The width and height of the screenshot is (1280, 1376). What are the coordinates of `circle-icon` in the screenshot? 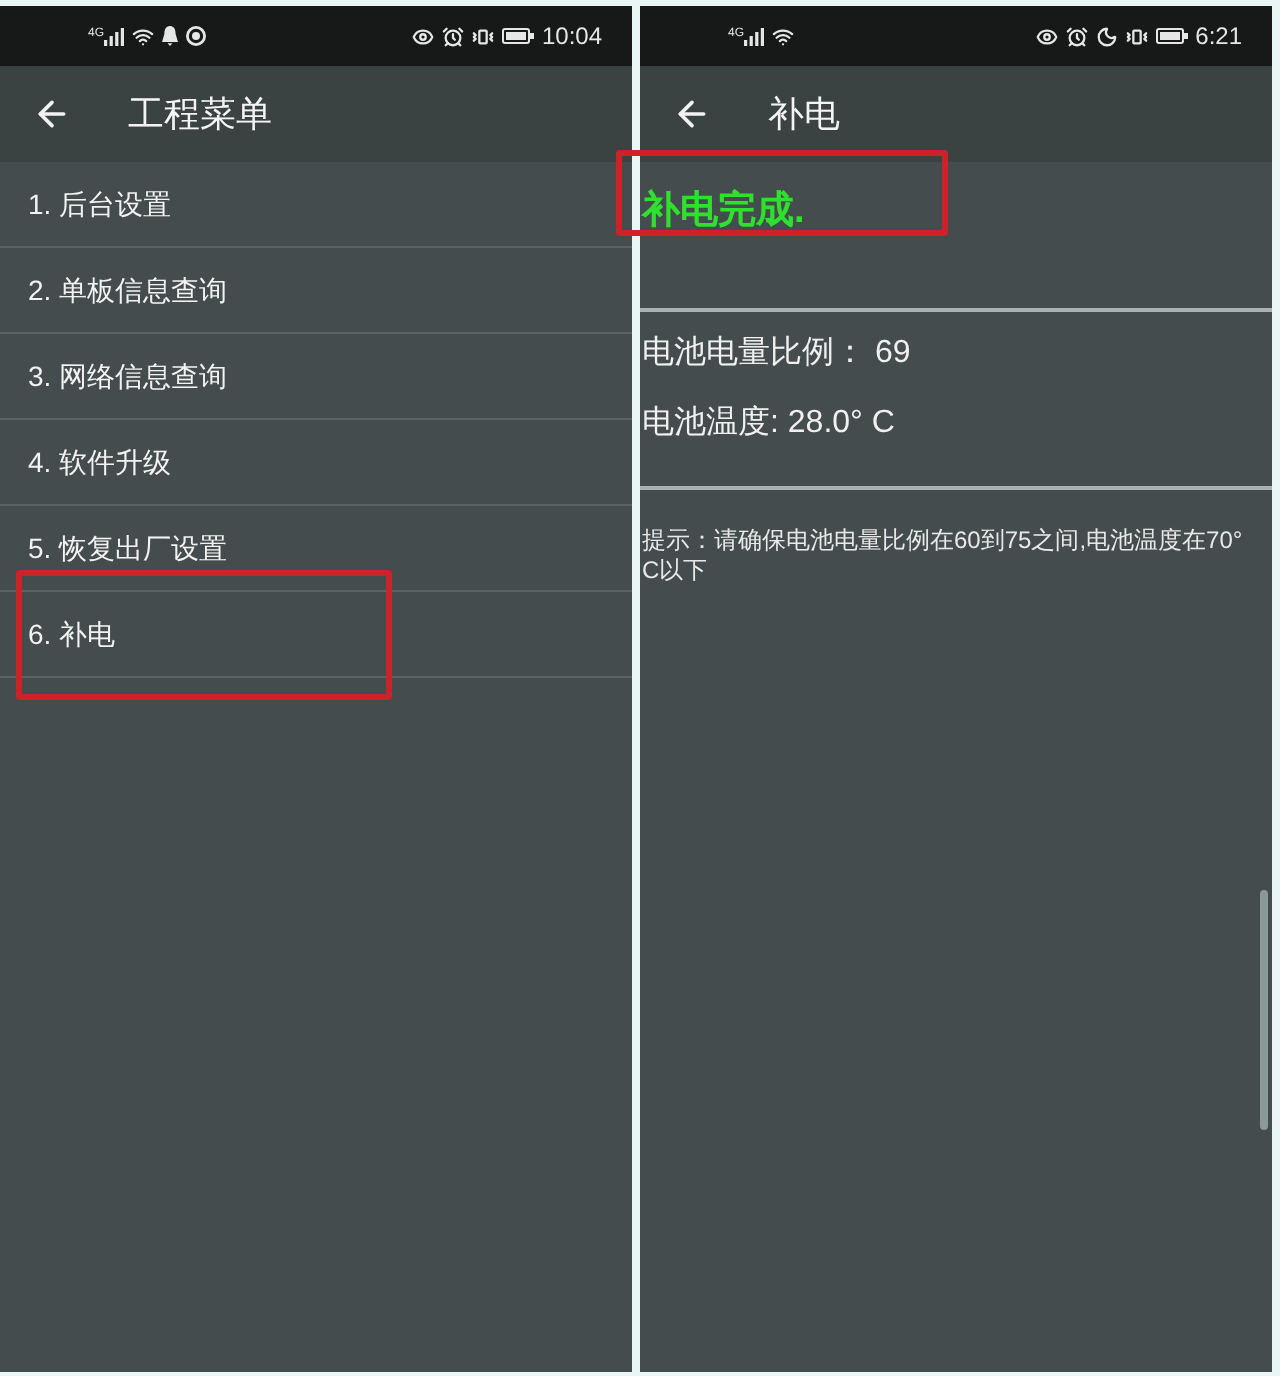 It's located at (196, 36).